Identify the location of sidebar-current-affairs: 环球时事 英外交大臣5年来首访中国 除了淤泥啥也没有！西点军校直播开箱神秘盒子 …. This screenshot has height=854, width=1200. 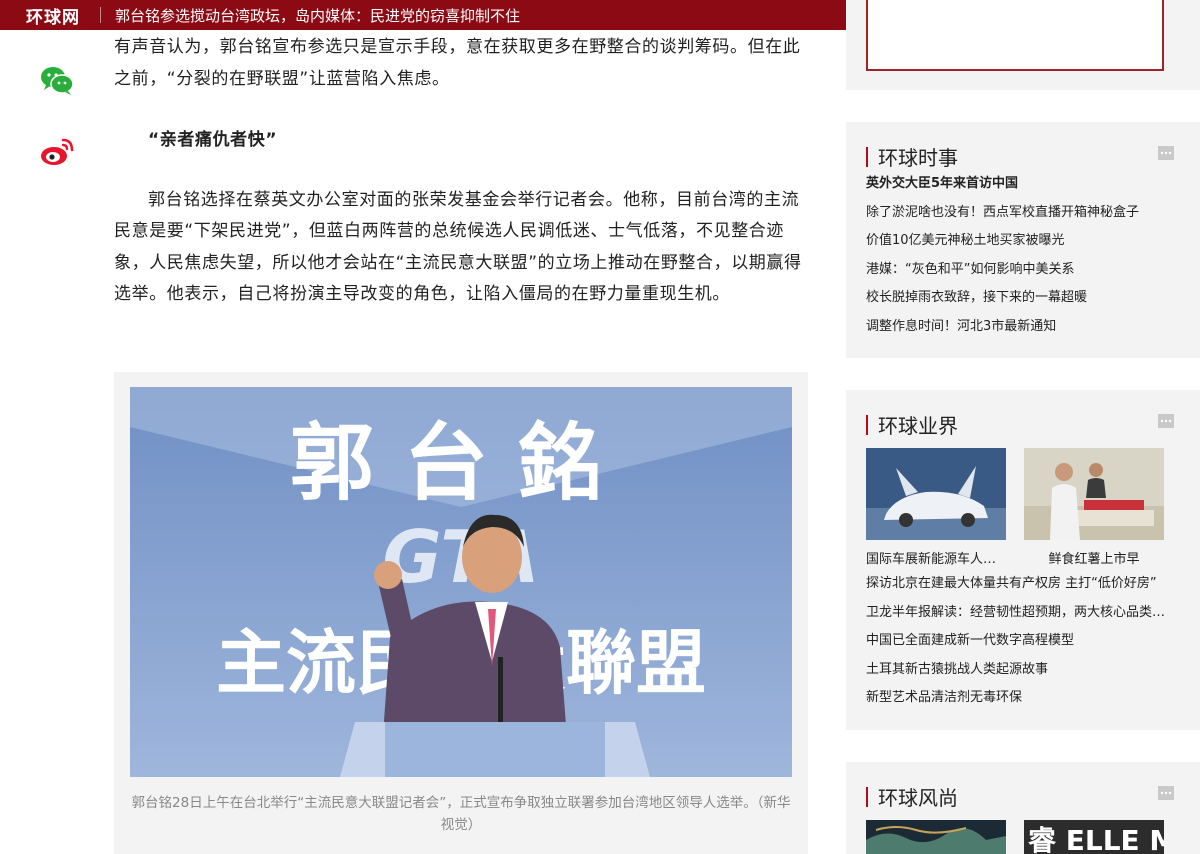
(1023, 240).